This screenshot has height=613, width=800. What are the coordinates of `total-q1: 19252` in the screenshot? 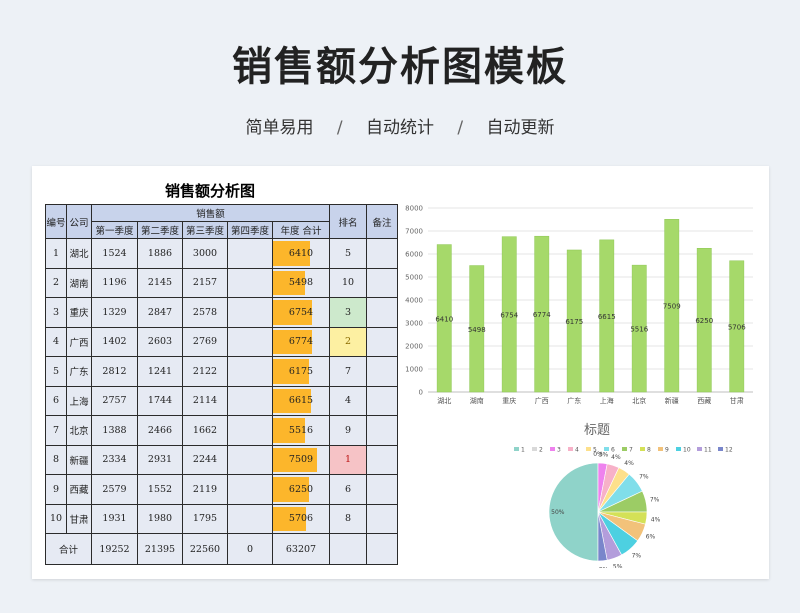 It's located at (114, 549).